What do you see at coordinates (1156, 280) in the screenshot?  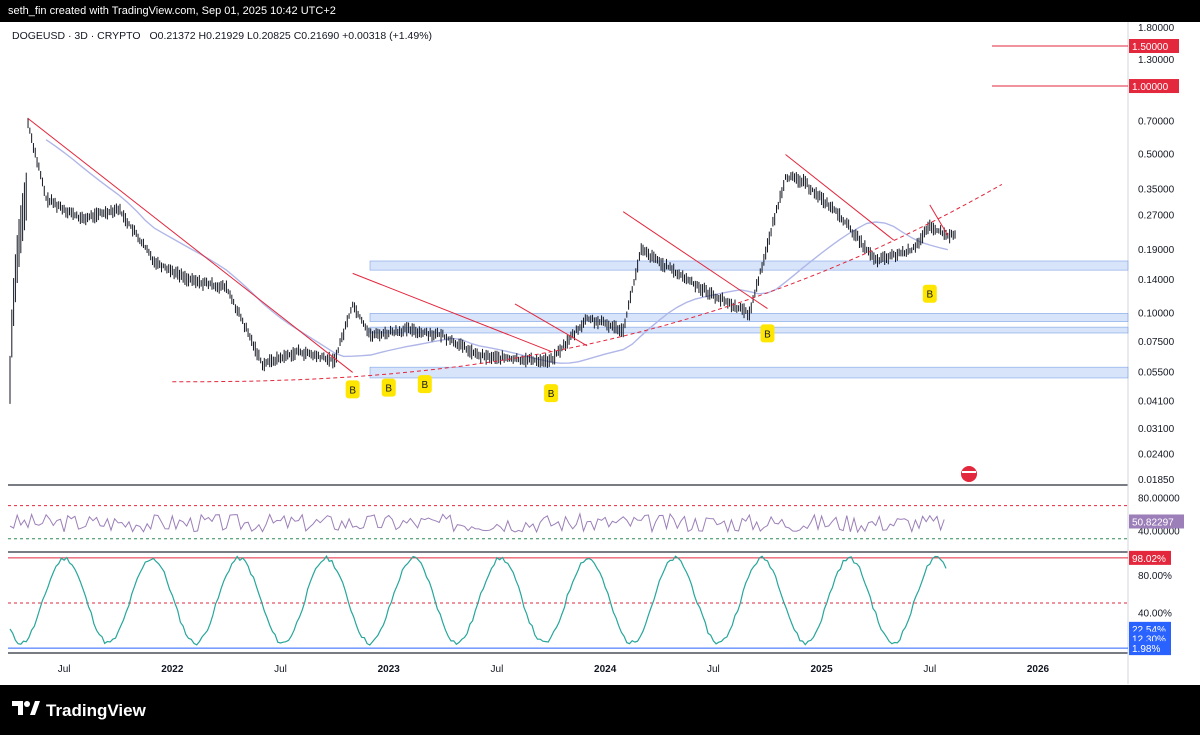 I see `price-tick-label: 0.14000` at bounding box center [1156, 280].